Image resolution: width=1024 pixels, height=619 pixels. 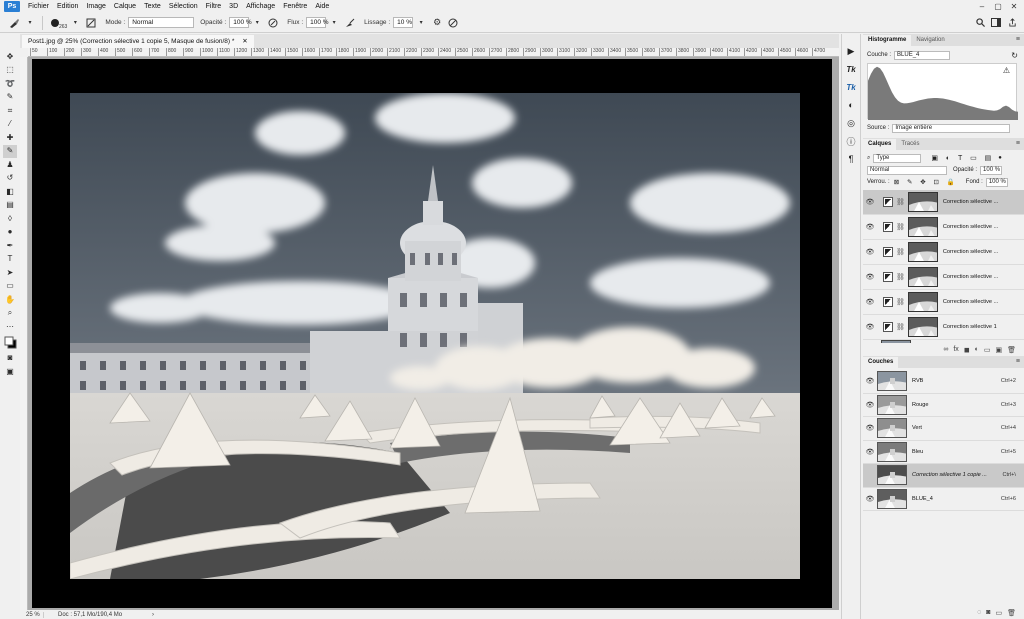 I want to click on layer-row: 👁 ⛓ Correction sélective 1, so click(x=943, y=327).